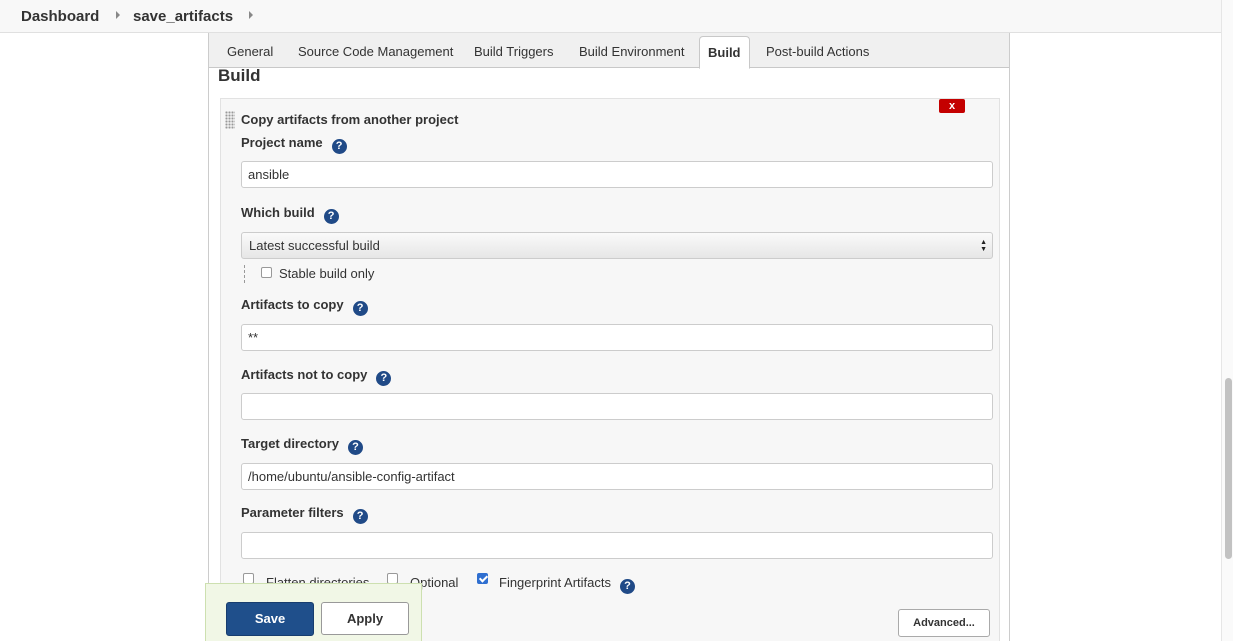  I want to click on breadcrumb: Dashboard save_artifacts, so click(610, 16).